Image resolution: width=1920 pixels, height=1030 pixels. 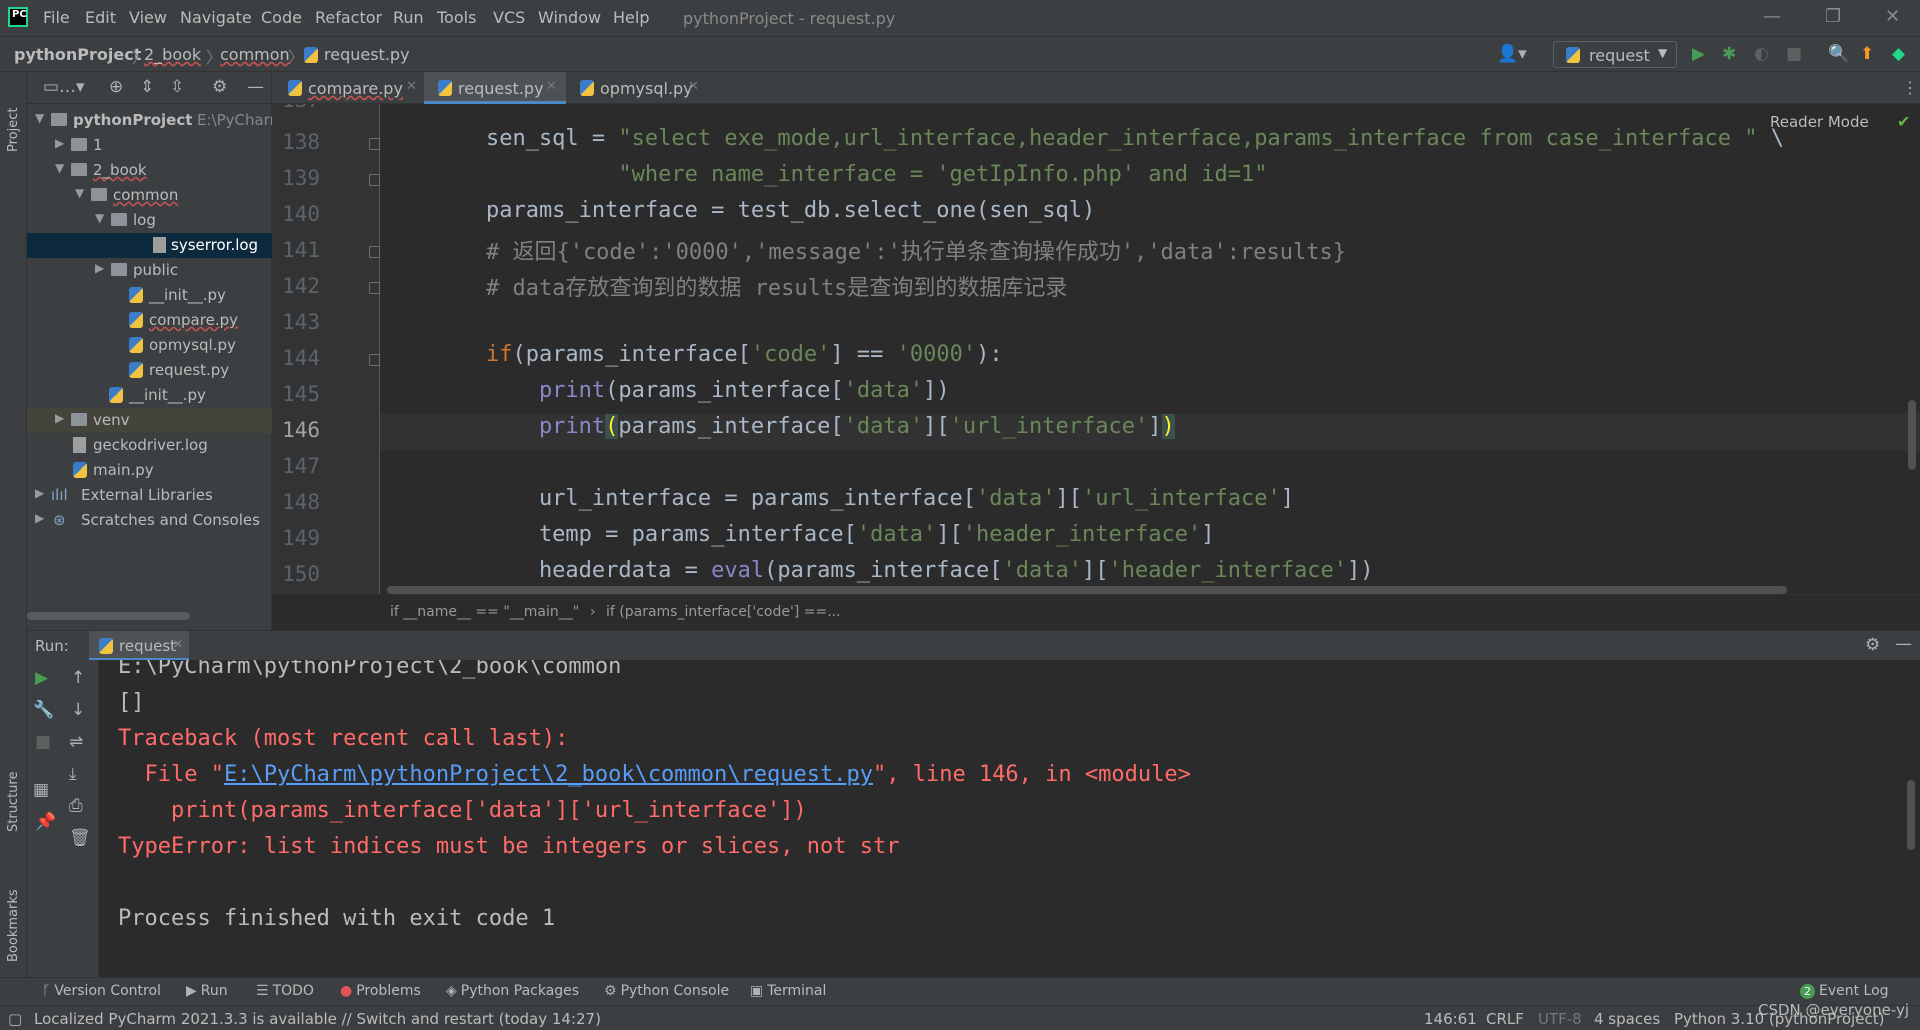 What do you see at coordinates (1450, 1019) in the screenshot?
I see `caret-position: 146:61` at bounding box center [1450, 1019].